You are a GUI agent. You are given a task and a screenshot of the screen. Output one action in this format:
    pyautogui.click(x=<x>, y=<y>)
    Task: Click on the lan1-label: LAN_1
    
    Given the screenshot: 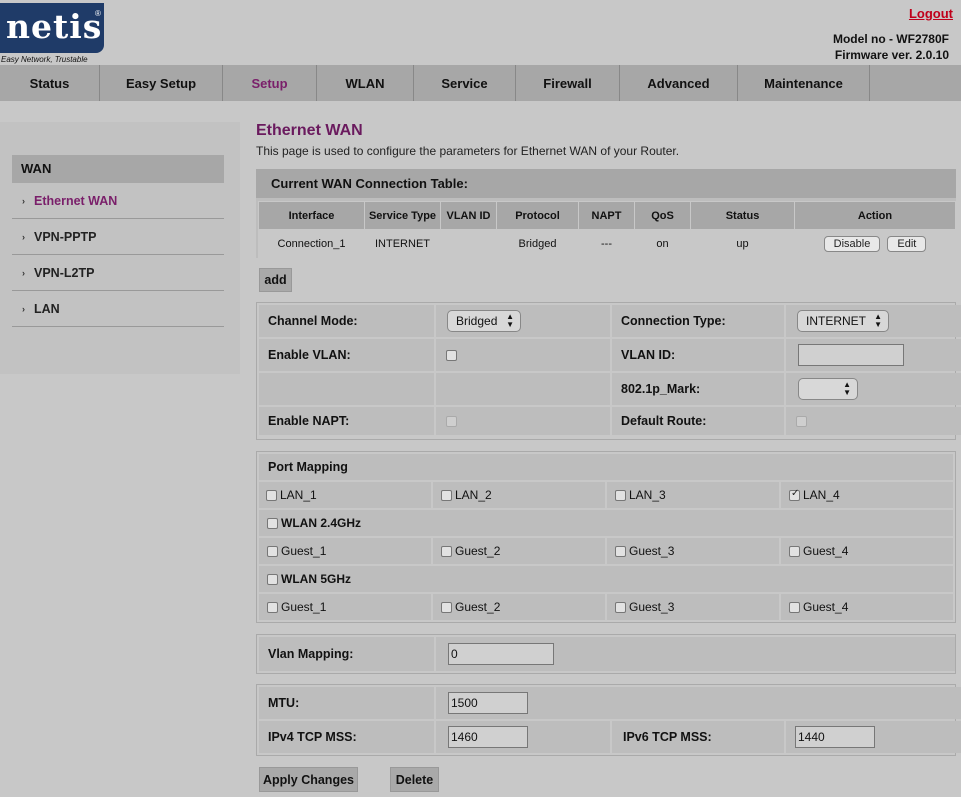 What is the action you would take?
    pyautogui.click(x=298, y=495)
    